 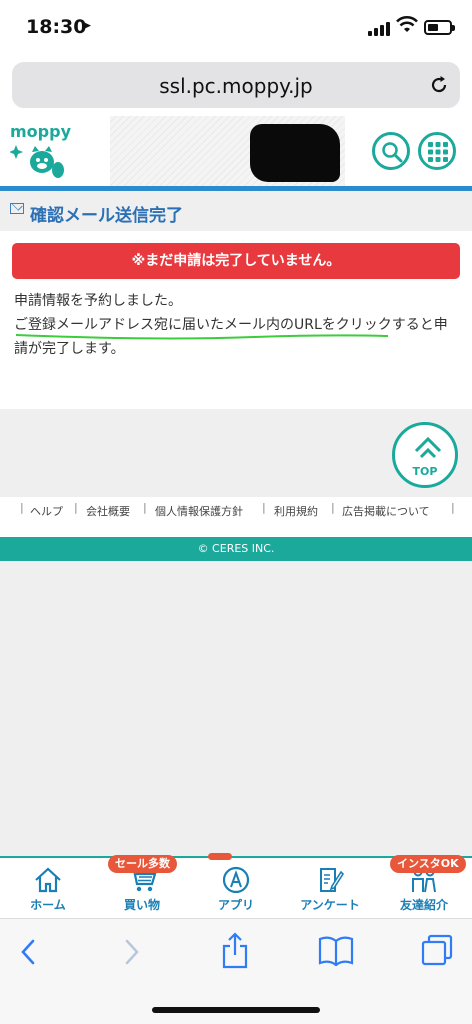 What do you see at coordinates (40, 131) in the screenshot?
I see `logo-wordmark: moppy` at bounding box center [40, 131].